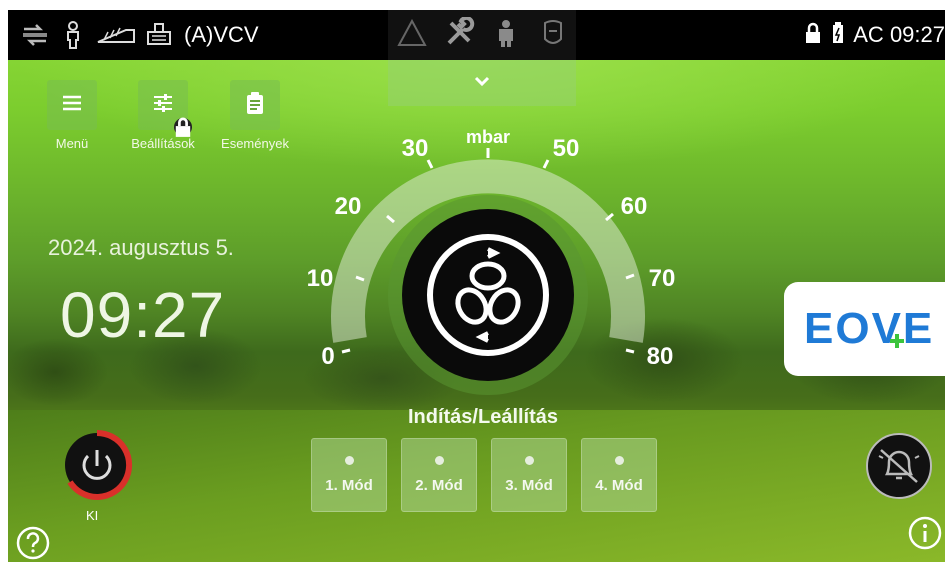  What do you see at coordinates (255, 105) in the screenshot?
I see `clipboard-icon` at bounding box center [255, 105].